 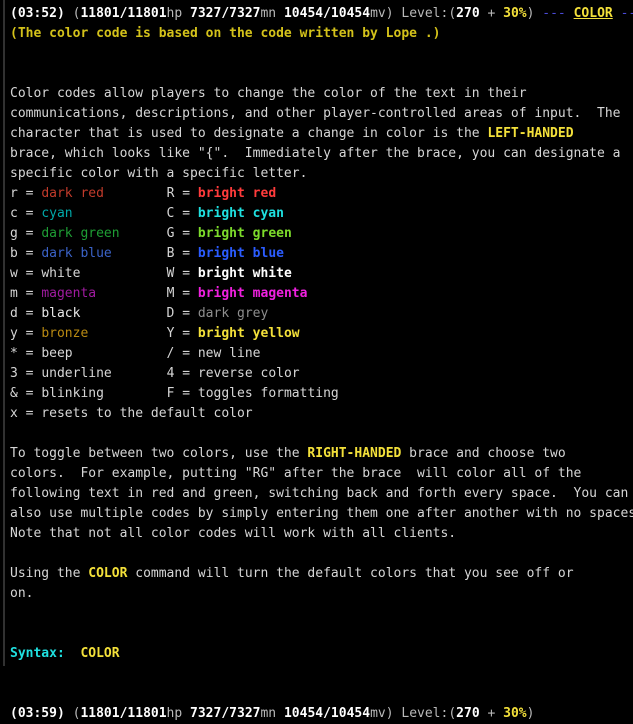 What do you see at coordinates (327, 13) in the screenshot?
I see `move-value: 10454/10454` at bounding box center [327, 13].